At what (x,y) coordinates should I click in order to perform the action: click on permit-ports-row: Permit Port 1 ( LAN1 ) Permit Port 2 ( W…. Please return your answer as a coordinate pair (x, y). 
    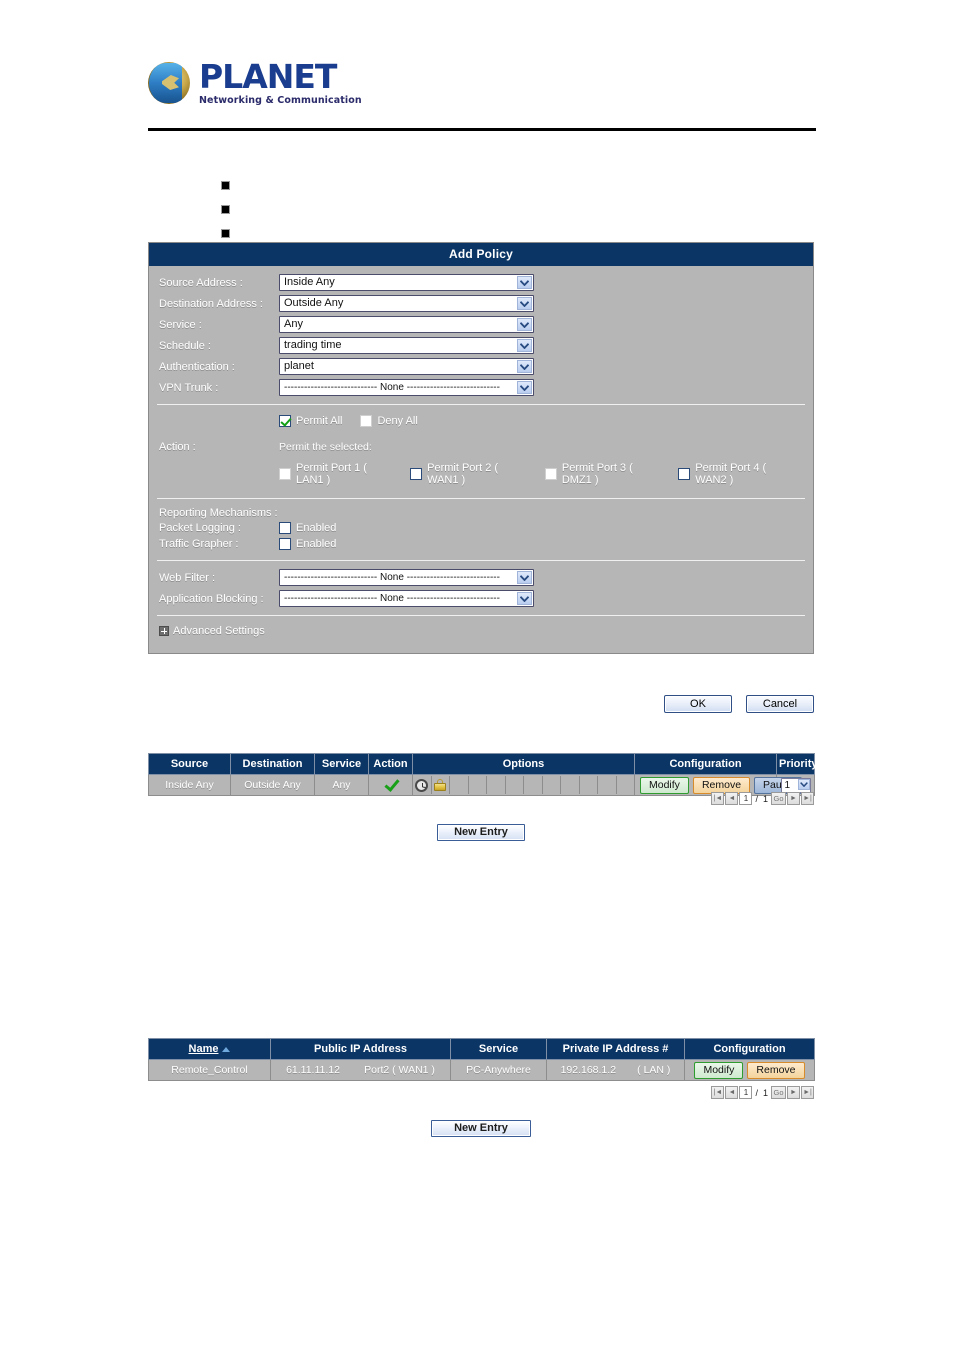
    Looking at the image, I should click on (546, 474).